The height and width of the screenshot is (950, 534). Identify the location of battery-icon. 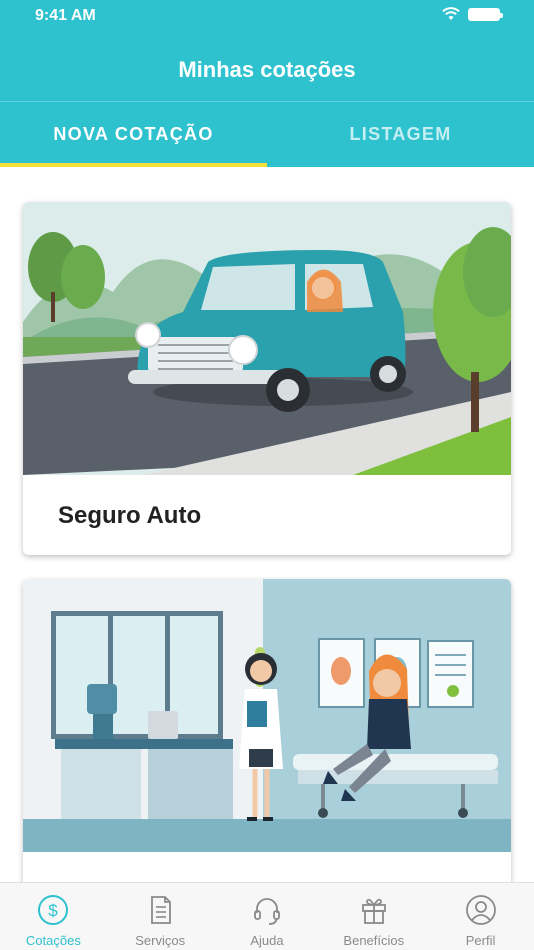
(485, 14).